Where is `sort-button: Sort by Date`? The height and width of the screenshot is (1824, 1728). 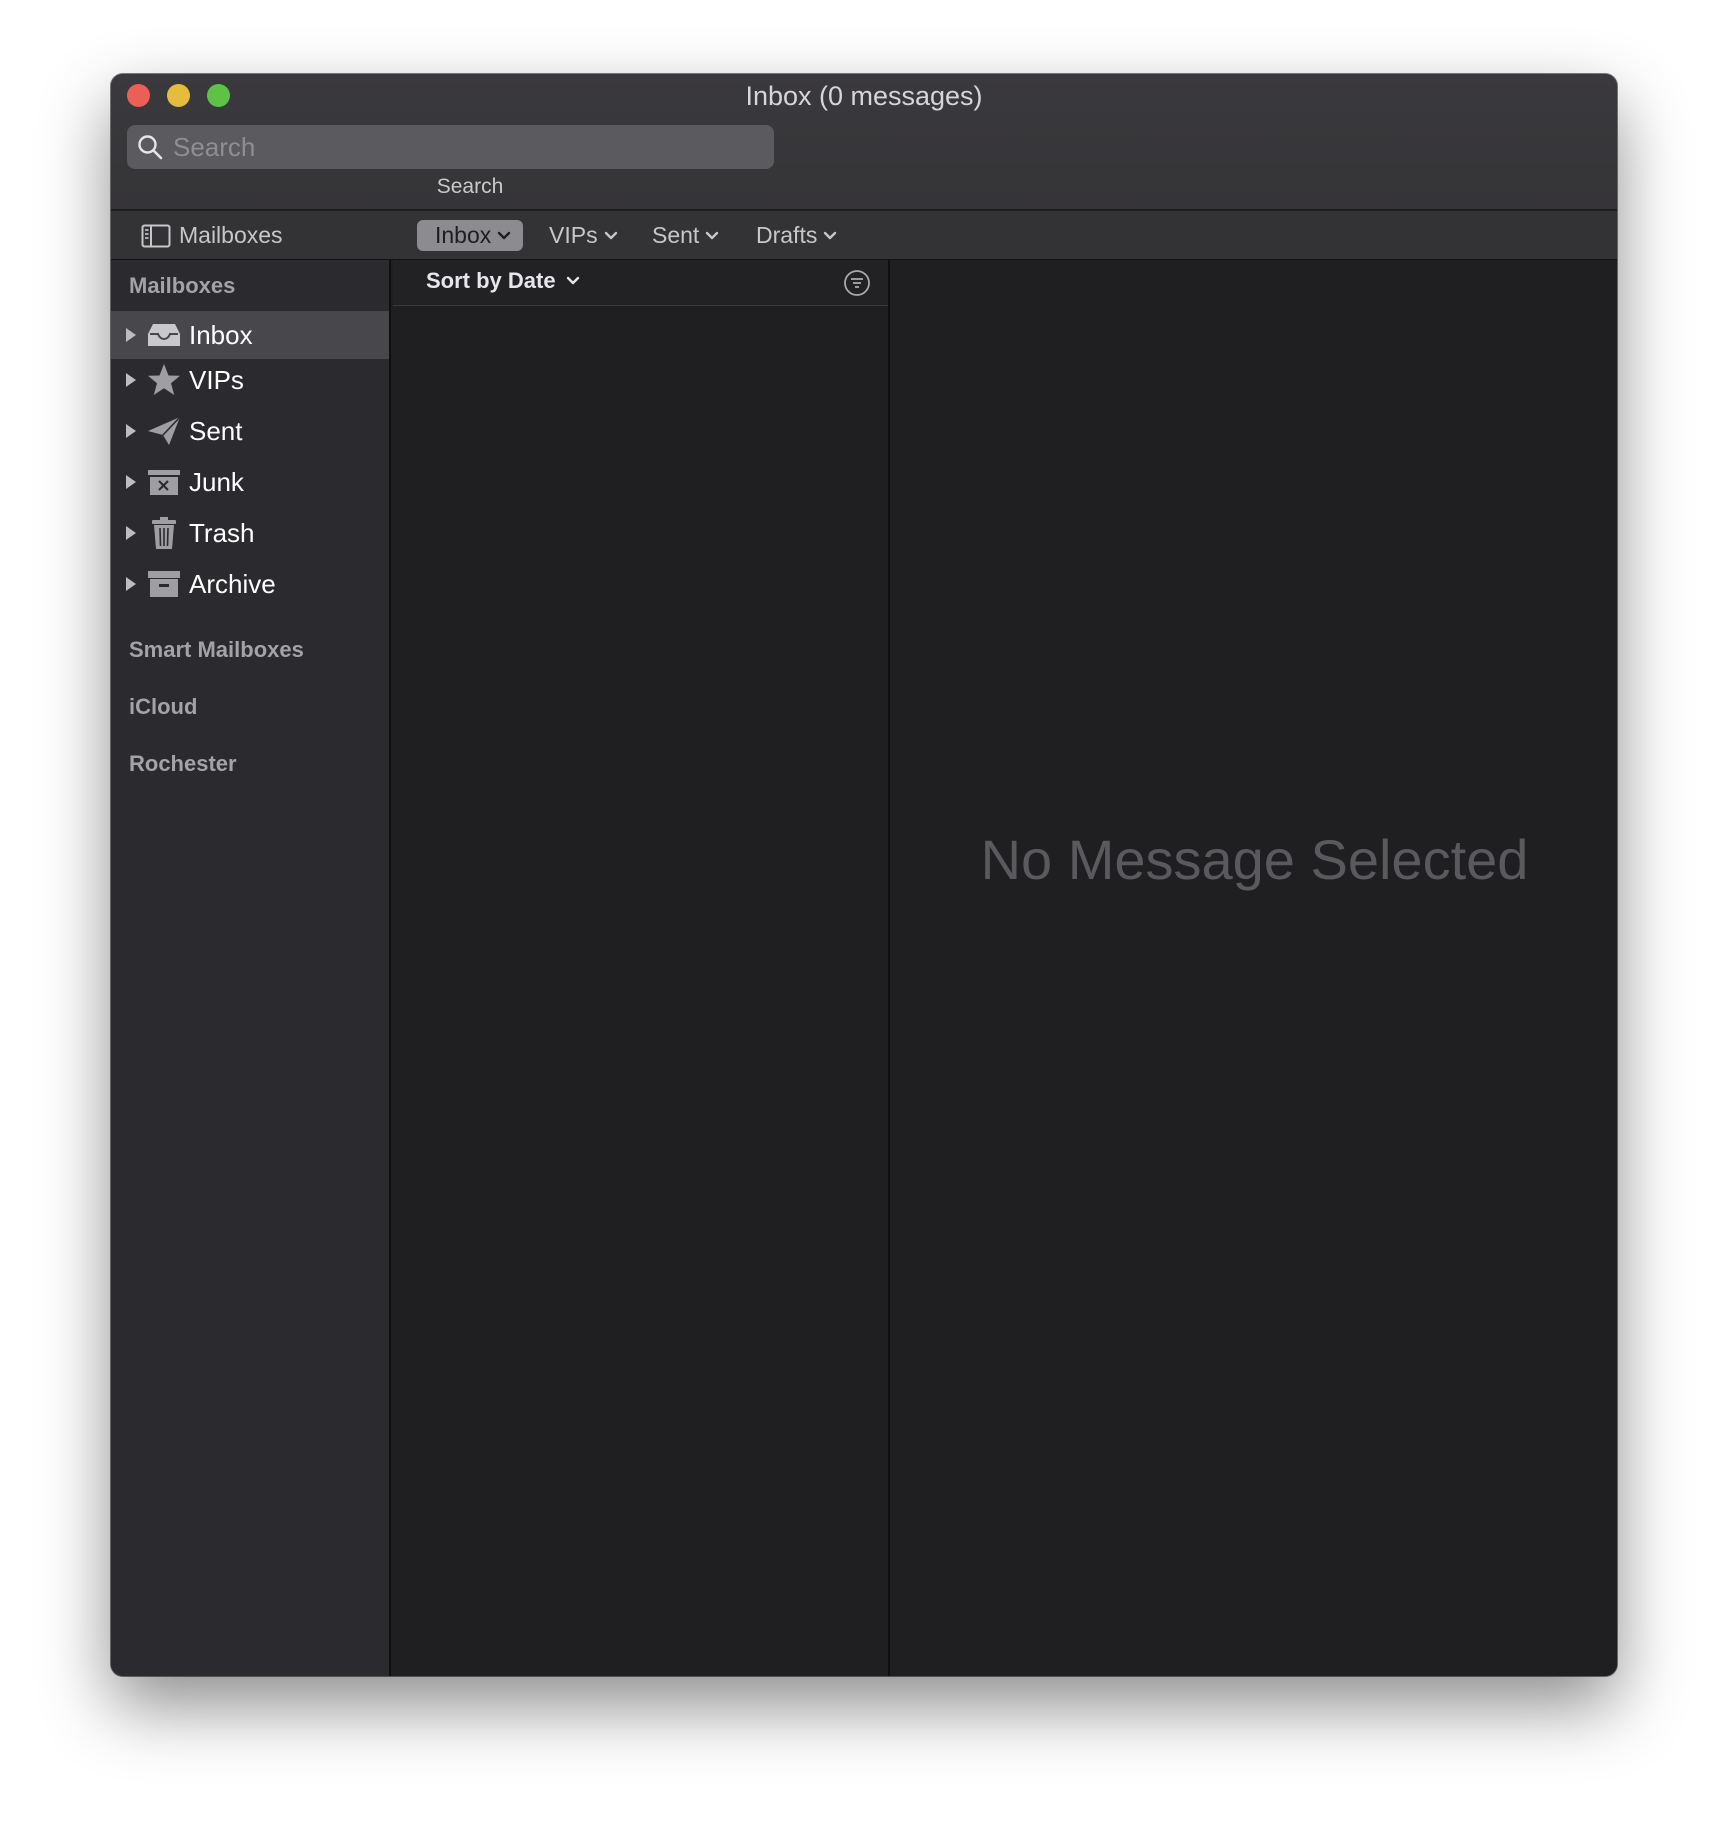
sort-button: Sort by Date is located at coordinates (503, 281).